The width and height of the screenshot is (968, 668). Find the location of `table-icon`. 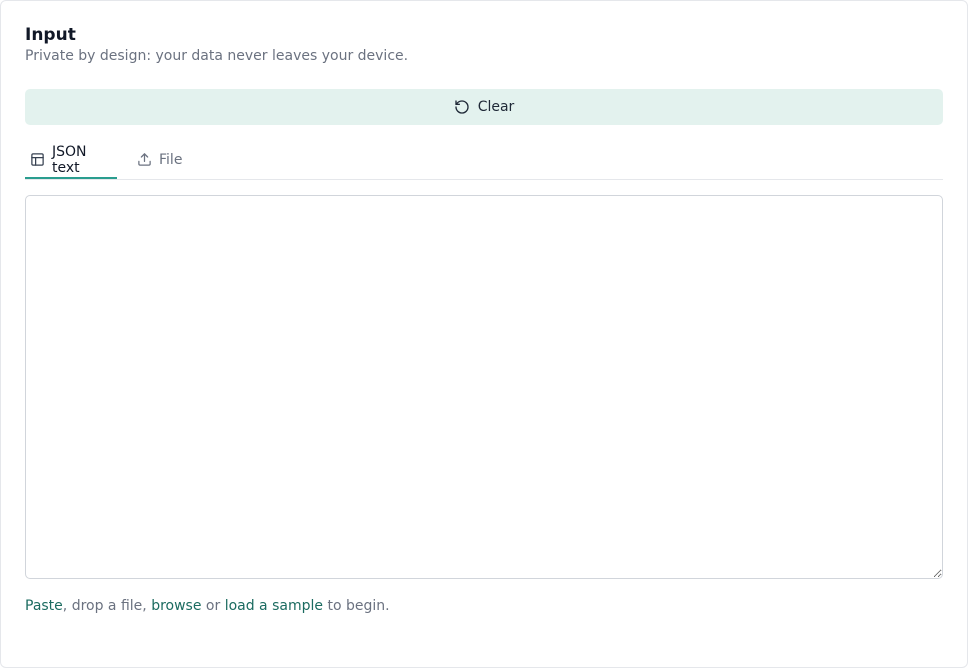

table-icon is located at coordinates (37, 159).